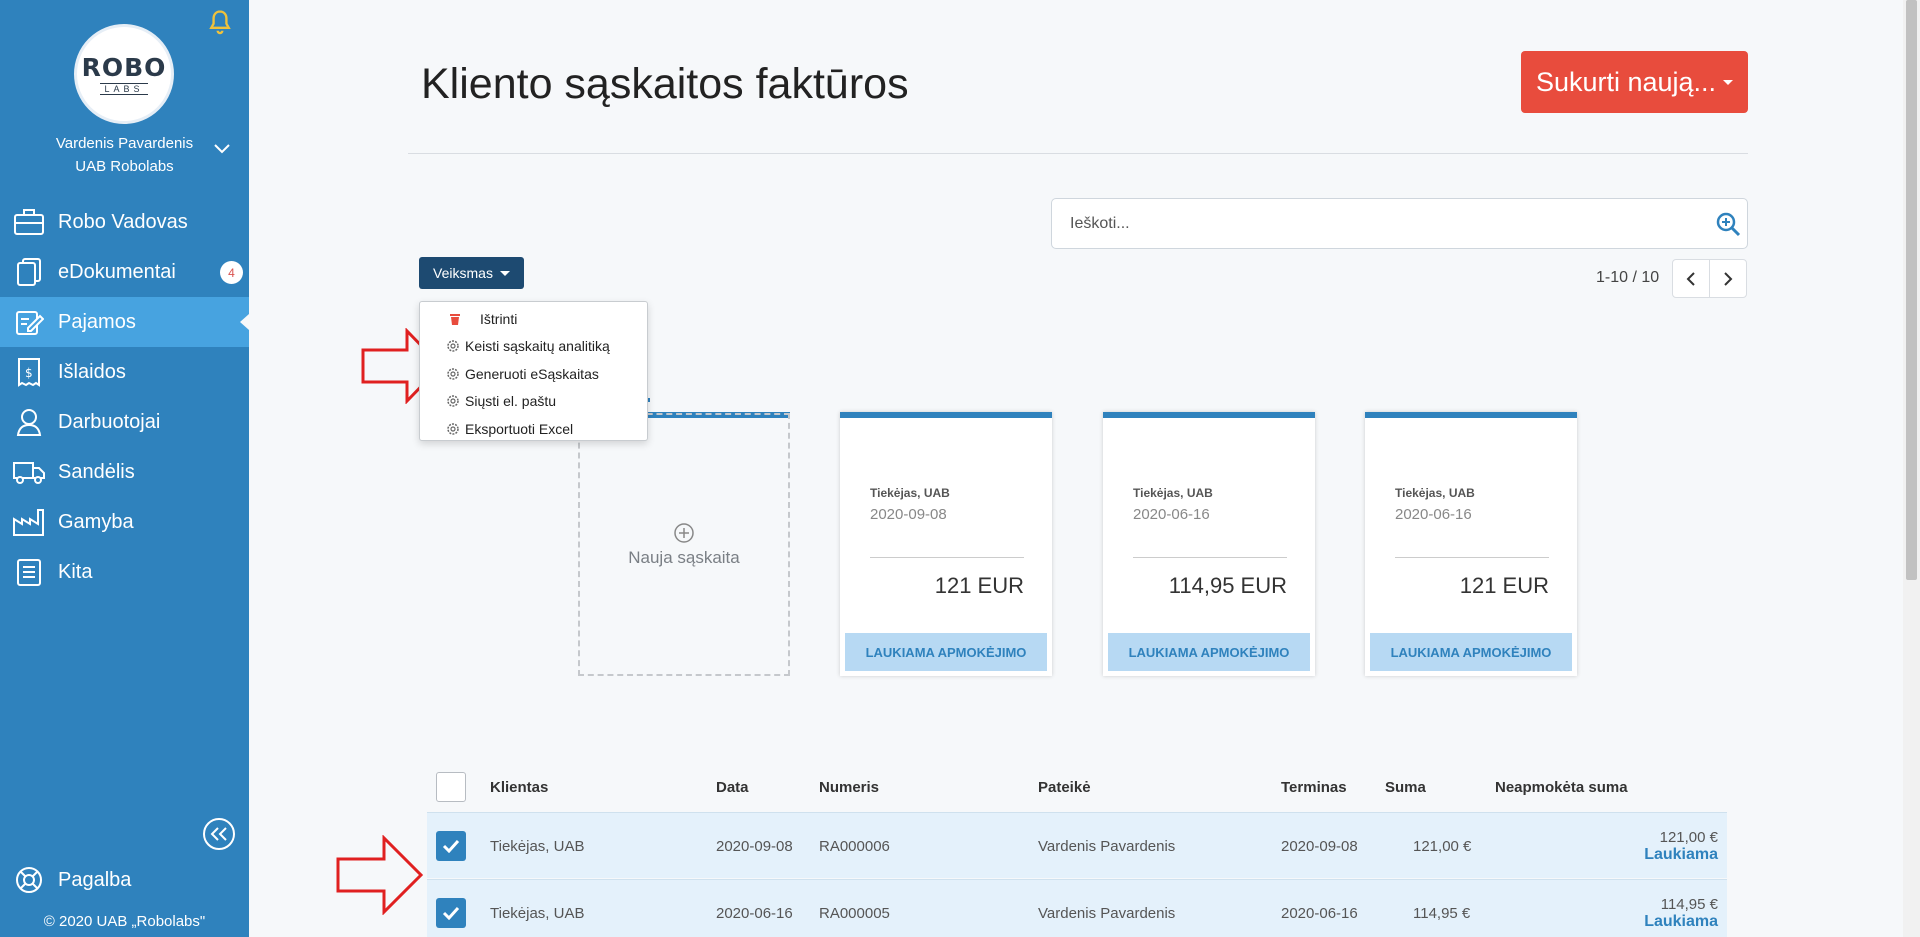 Image resolution: width=1920 pixels, height=937 pixels. What do you see at coordinates (453, 374) in the screenshot?
I see `gear-icon` at bounding box center [453, 374].